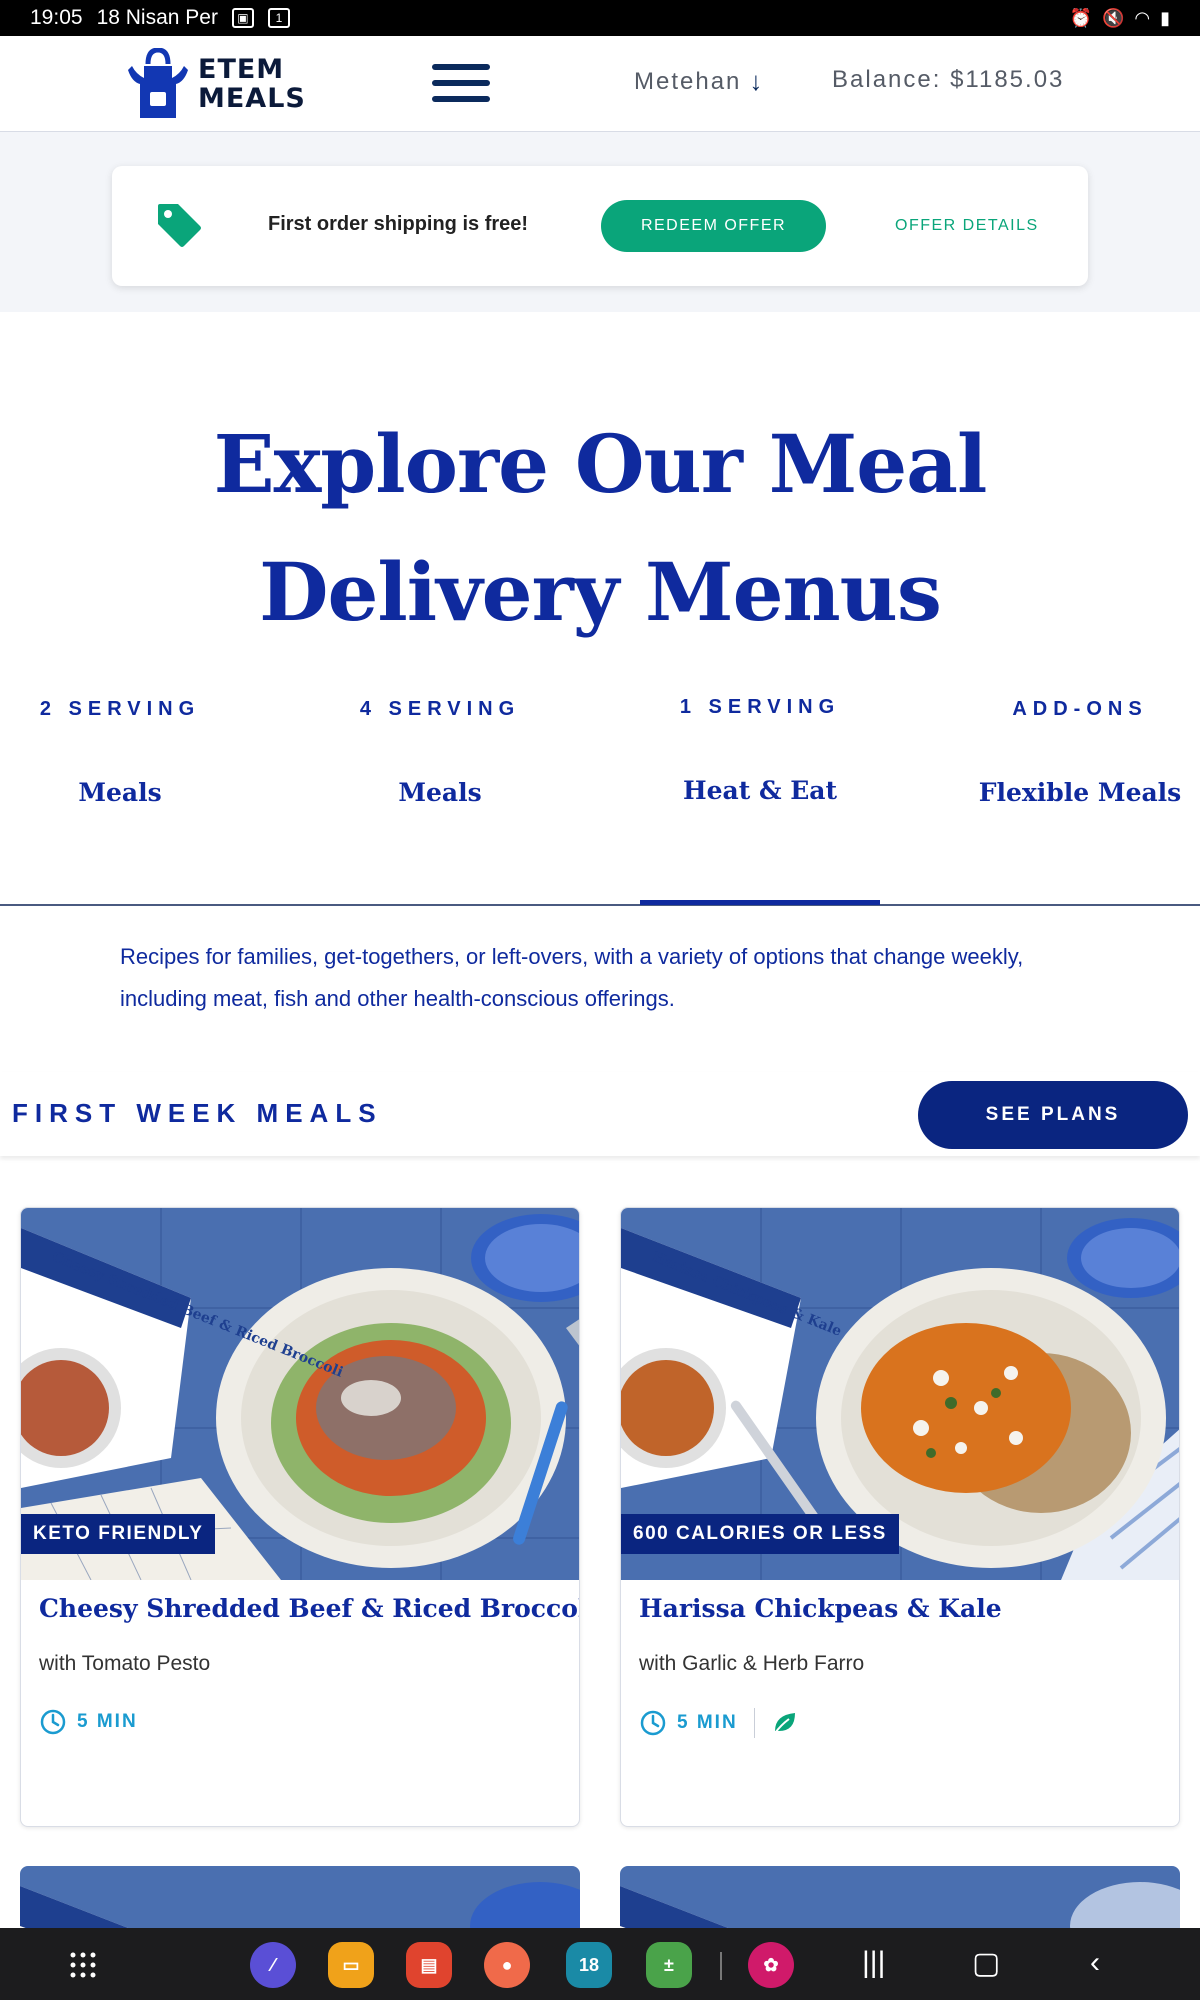 Image resolution: width=1200 pixels, height=2000 pixels. What do you see at coordinates (1113, 17) in the screenshot?
I see `mute-icon: 🔇` at bounding box center [1113, 17].